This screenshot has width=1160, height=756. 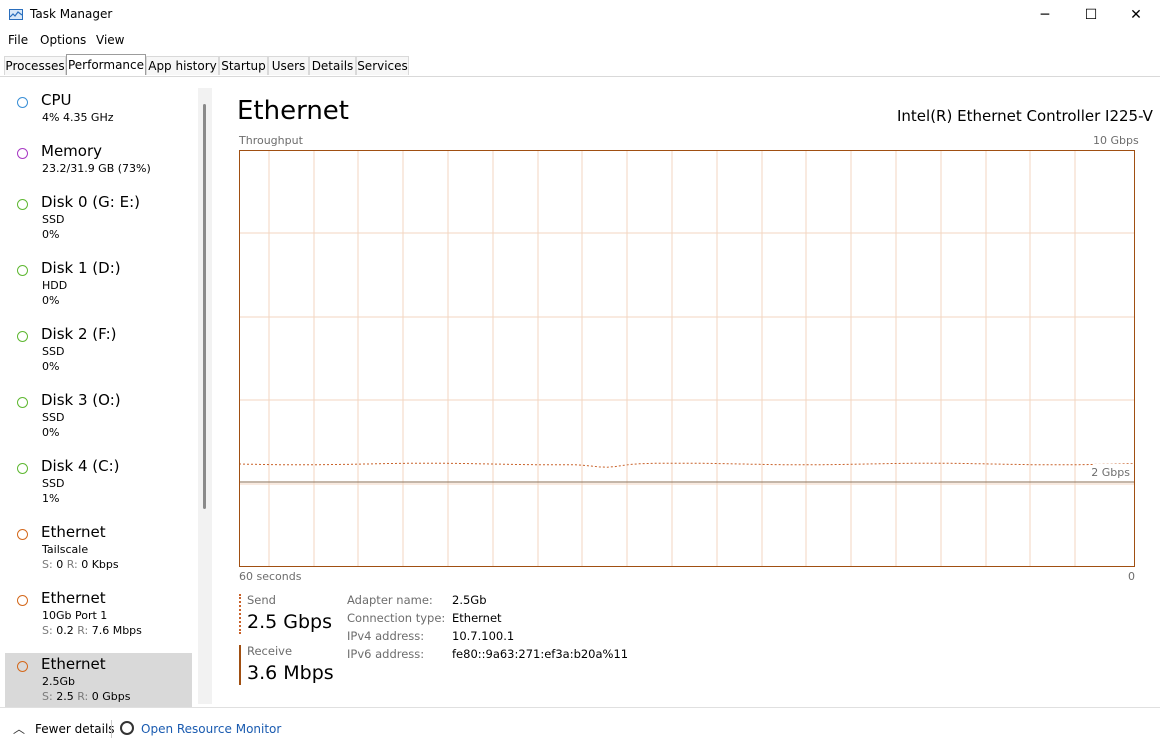 What do you see at coordinates (98, 564) in the screenshot?
I see `throughput-rv: 0 Kbps` at bounding box center [98, 564].